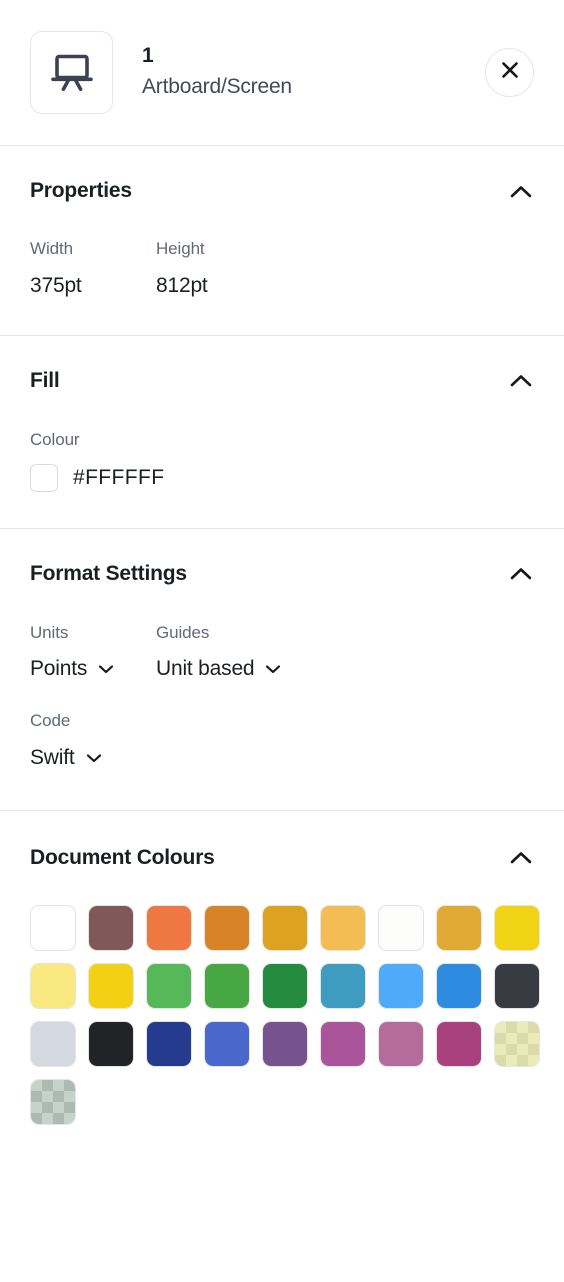 The width and height of the screenshot is (564, 1282). Describe the element at coordinates (122, 857) in the screenshot. I see `document-colours-title: Document Colours` at that location.